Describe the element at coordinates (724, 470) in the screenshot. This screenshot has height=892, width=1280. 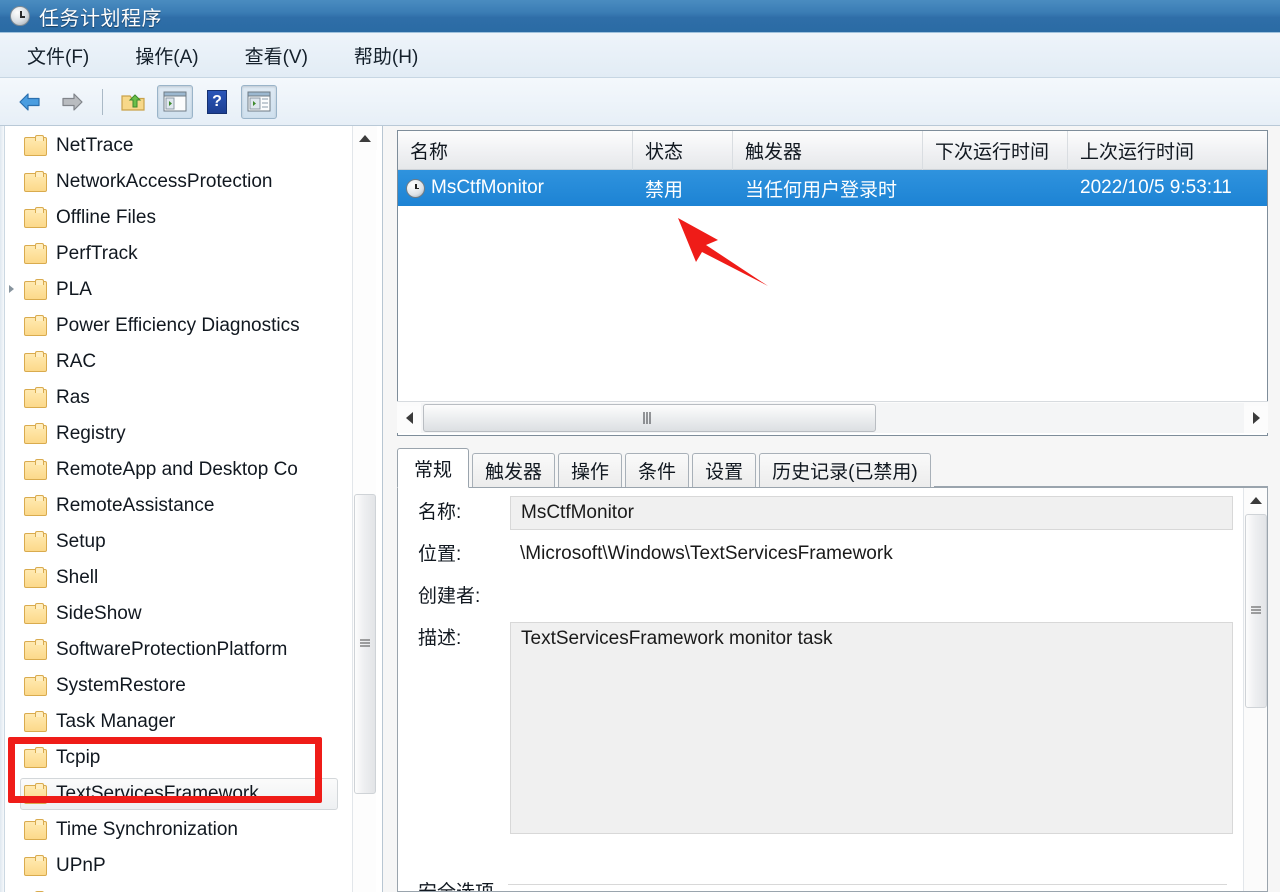
I see `tab-settings: 设置` at that location.